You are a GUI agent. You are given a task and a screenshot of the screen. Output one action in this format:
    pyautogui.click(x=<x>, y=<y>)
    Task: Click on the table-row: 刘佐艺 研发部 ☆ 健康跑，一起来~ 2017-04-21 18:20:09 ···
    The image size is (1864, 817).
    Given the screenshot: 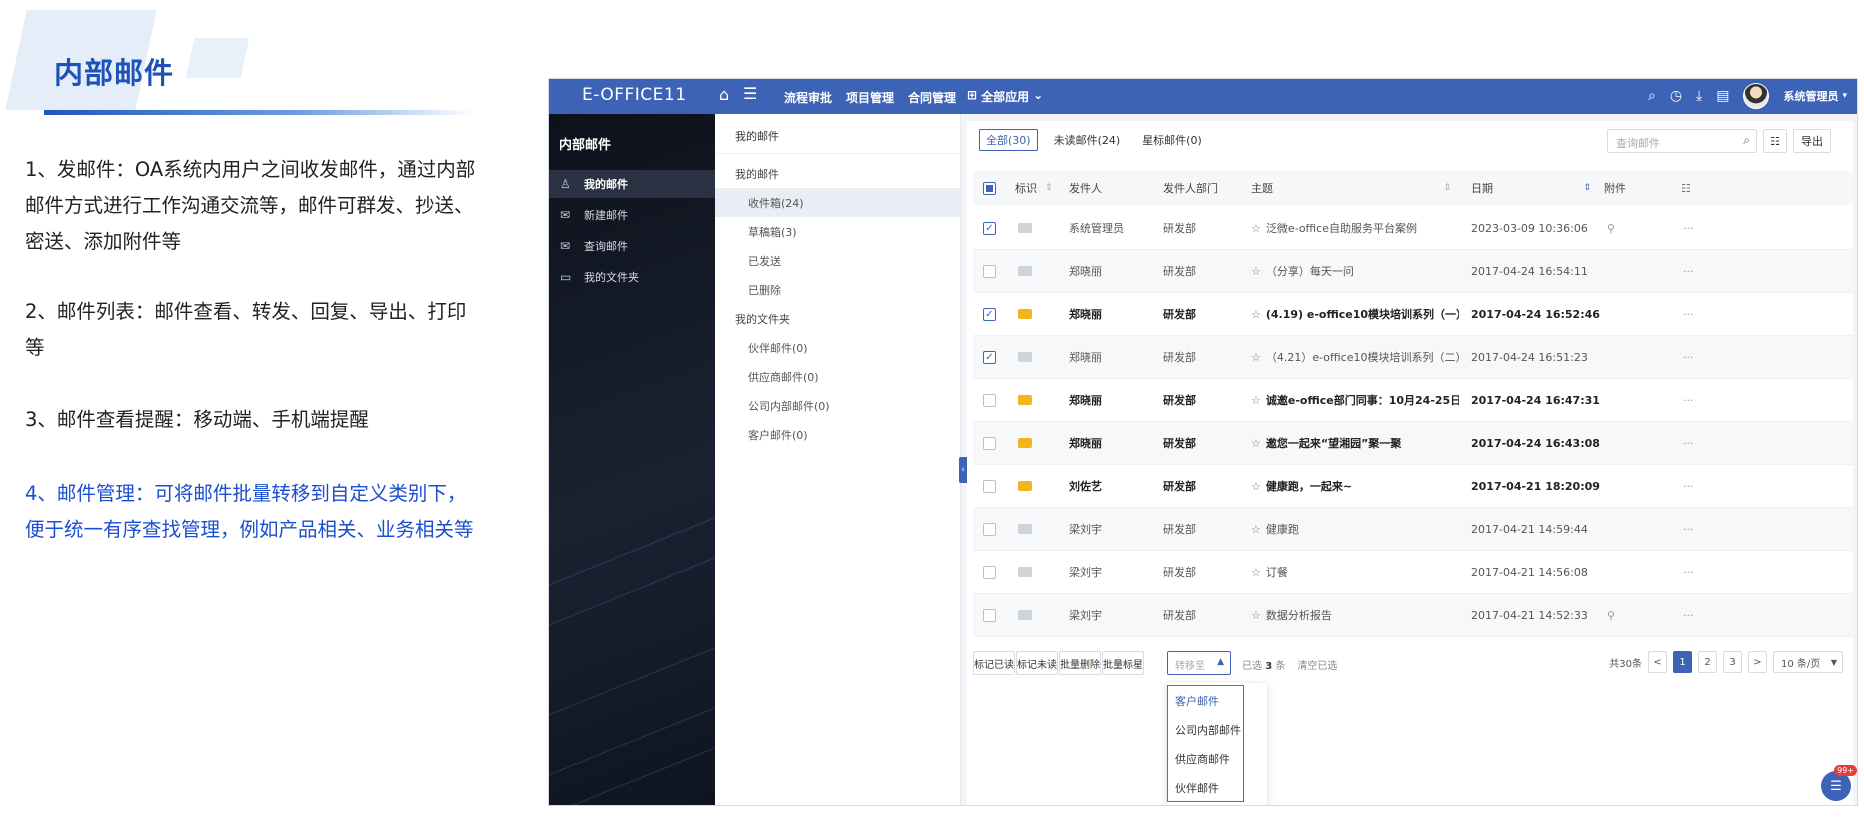 What is the action you would take?
    pyautogui.click(x=1413, y=486)
    